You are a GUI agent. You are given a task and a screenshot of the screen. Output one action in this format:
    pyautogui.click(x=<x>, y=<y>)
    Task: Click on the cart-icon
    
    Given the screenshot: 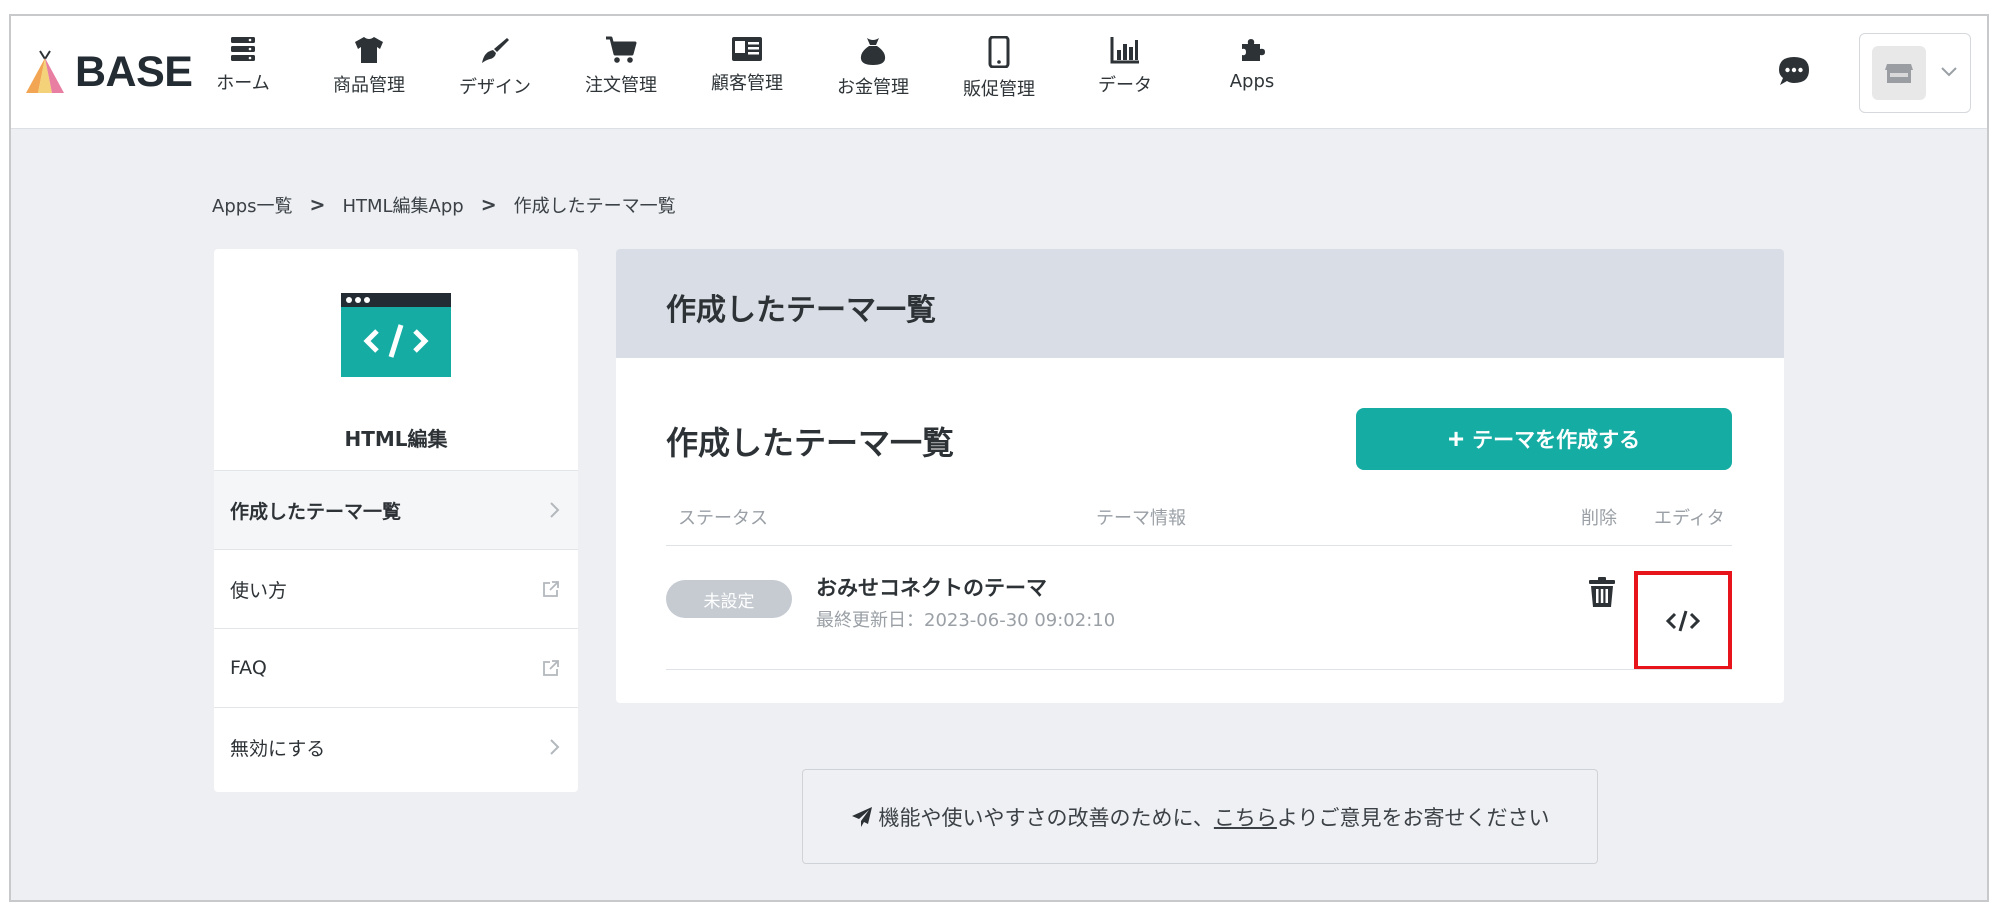 What is the action you would take?
    pyautogui.click(x=621, y=49)
    